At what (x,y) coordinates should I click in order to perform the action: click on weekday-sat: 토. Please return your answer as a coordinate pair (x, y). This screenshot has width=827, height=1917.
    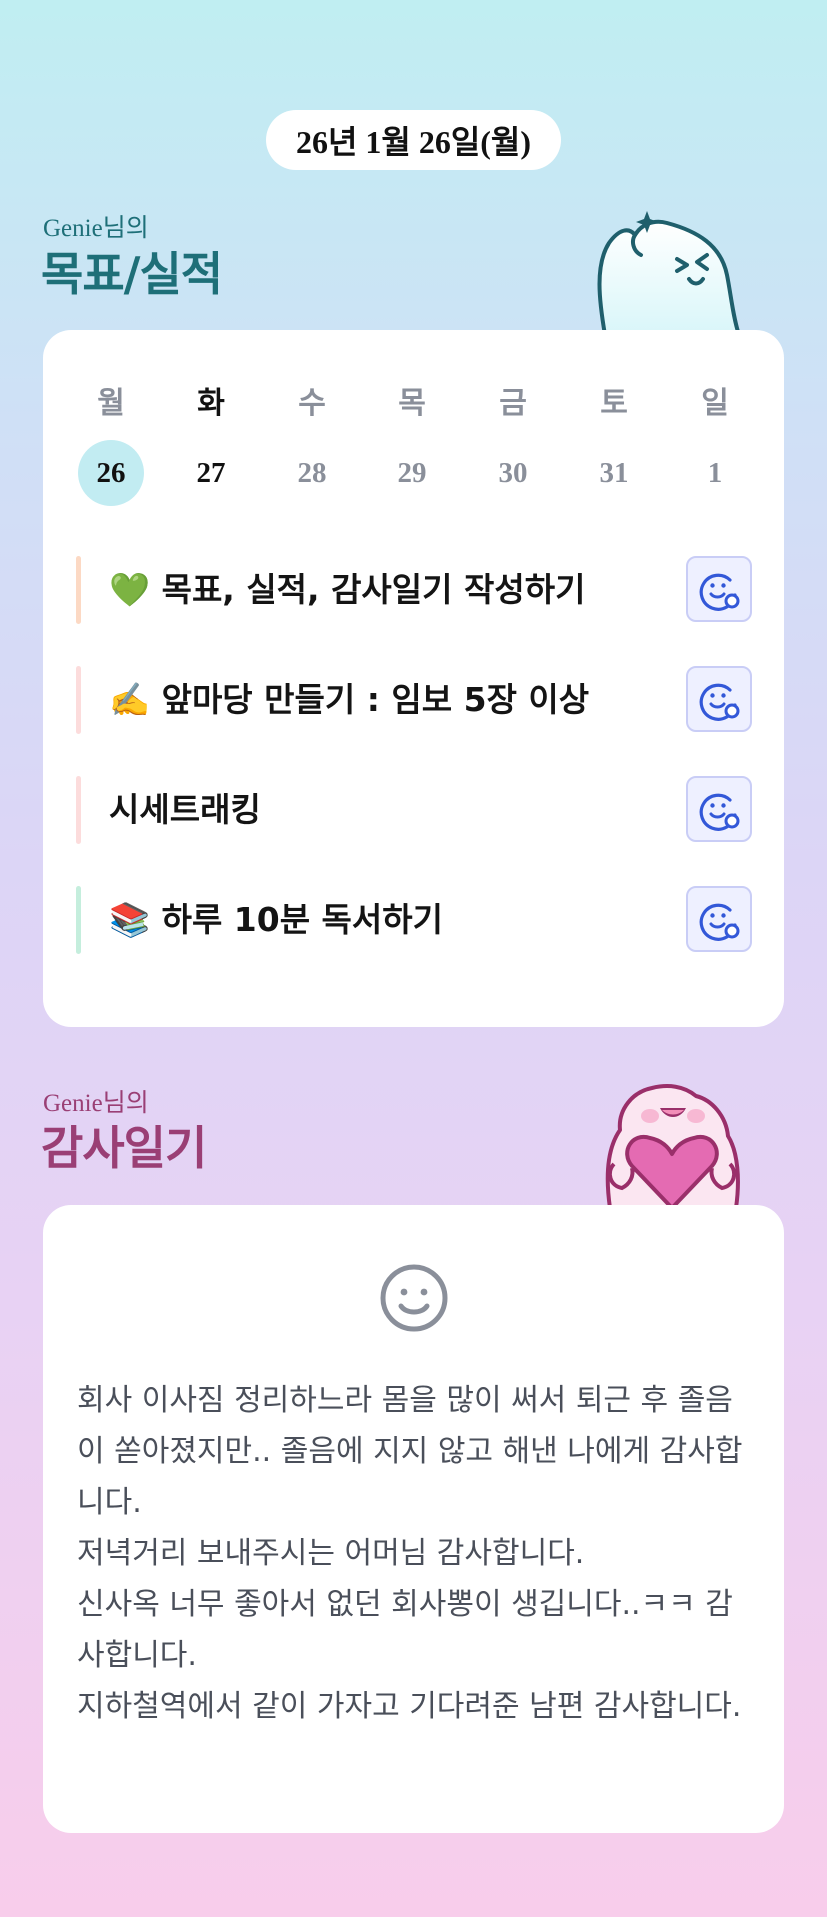
    Looking at the image, I should click on (614, 403).